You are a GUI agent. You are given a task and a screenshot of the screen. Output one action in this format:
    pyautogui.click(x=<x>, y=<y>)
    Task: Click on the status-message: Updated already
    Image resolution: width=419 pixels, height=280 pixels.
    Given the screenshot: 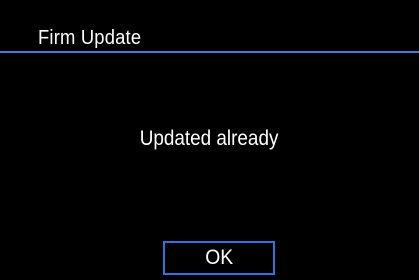 What is the action you would take?
    pyautogui.click(x=209, y=139)
    